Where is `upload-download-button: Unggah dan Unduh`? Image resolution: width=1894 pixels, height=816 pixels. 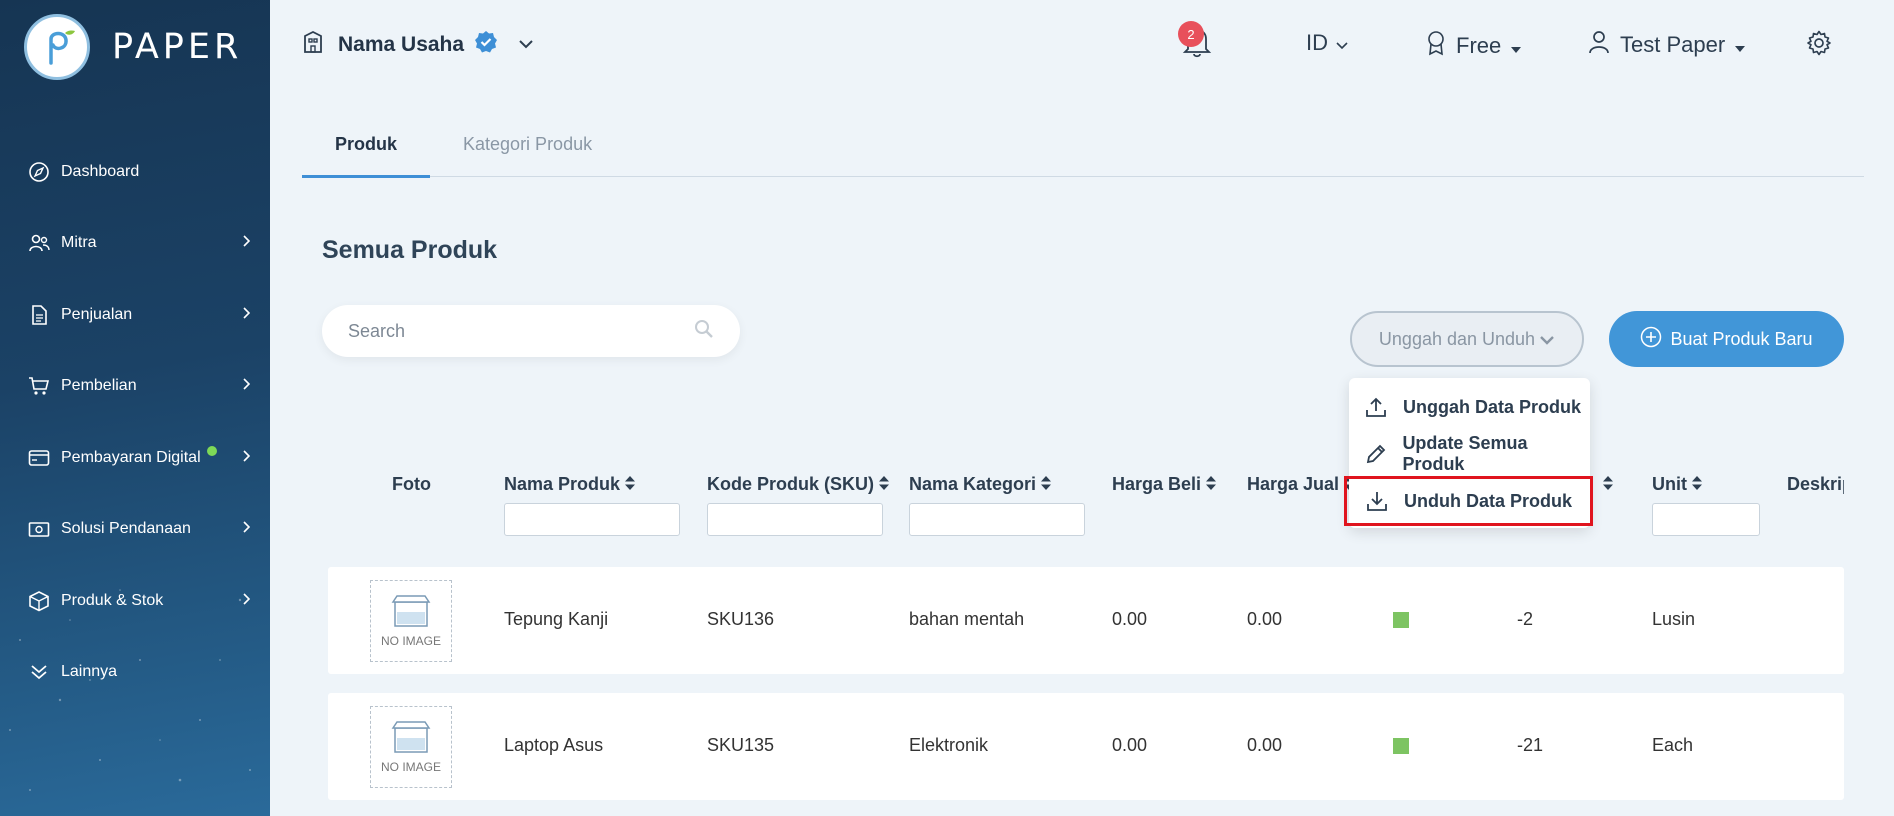 upload-download-button: Unggah dan Unduh is located at coordinates (1467, 339).